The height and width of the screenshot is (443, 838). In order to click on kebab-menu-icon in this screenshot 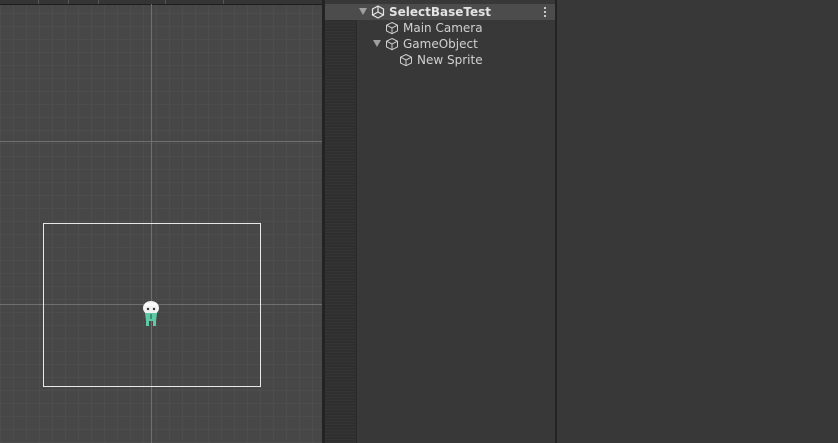, I will do `click(545, 12)`.